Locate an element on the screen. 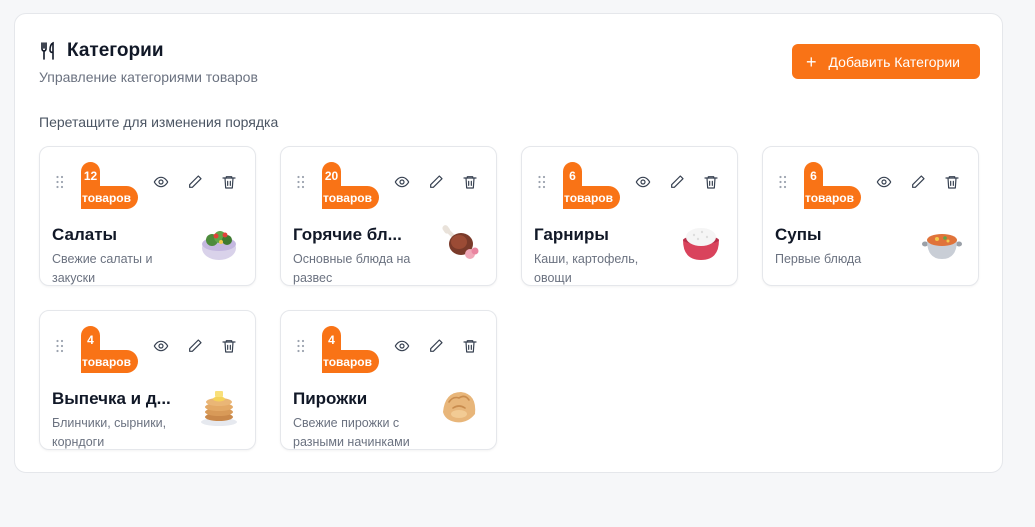 The height and width of the screenshot is (527, 1035). category-name: Пирожки is located at coordinates (330, 398).